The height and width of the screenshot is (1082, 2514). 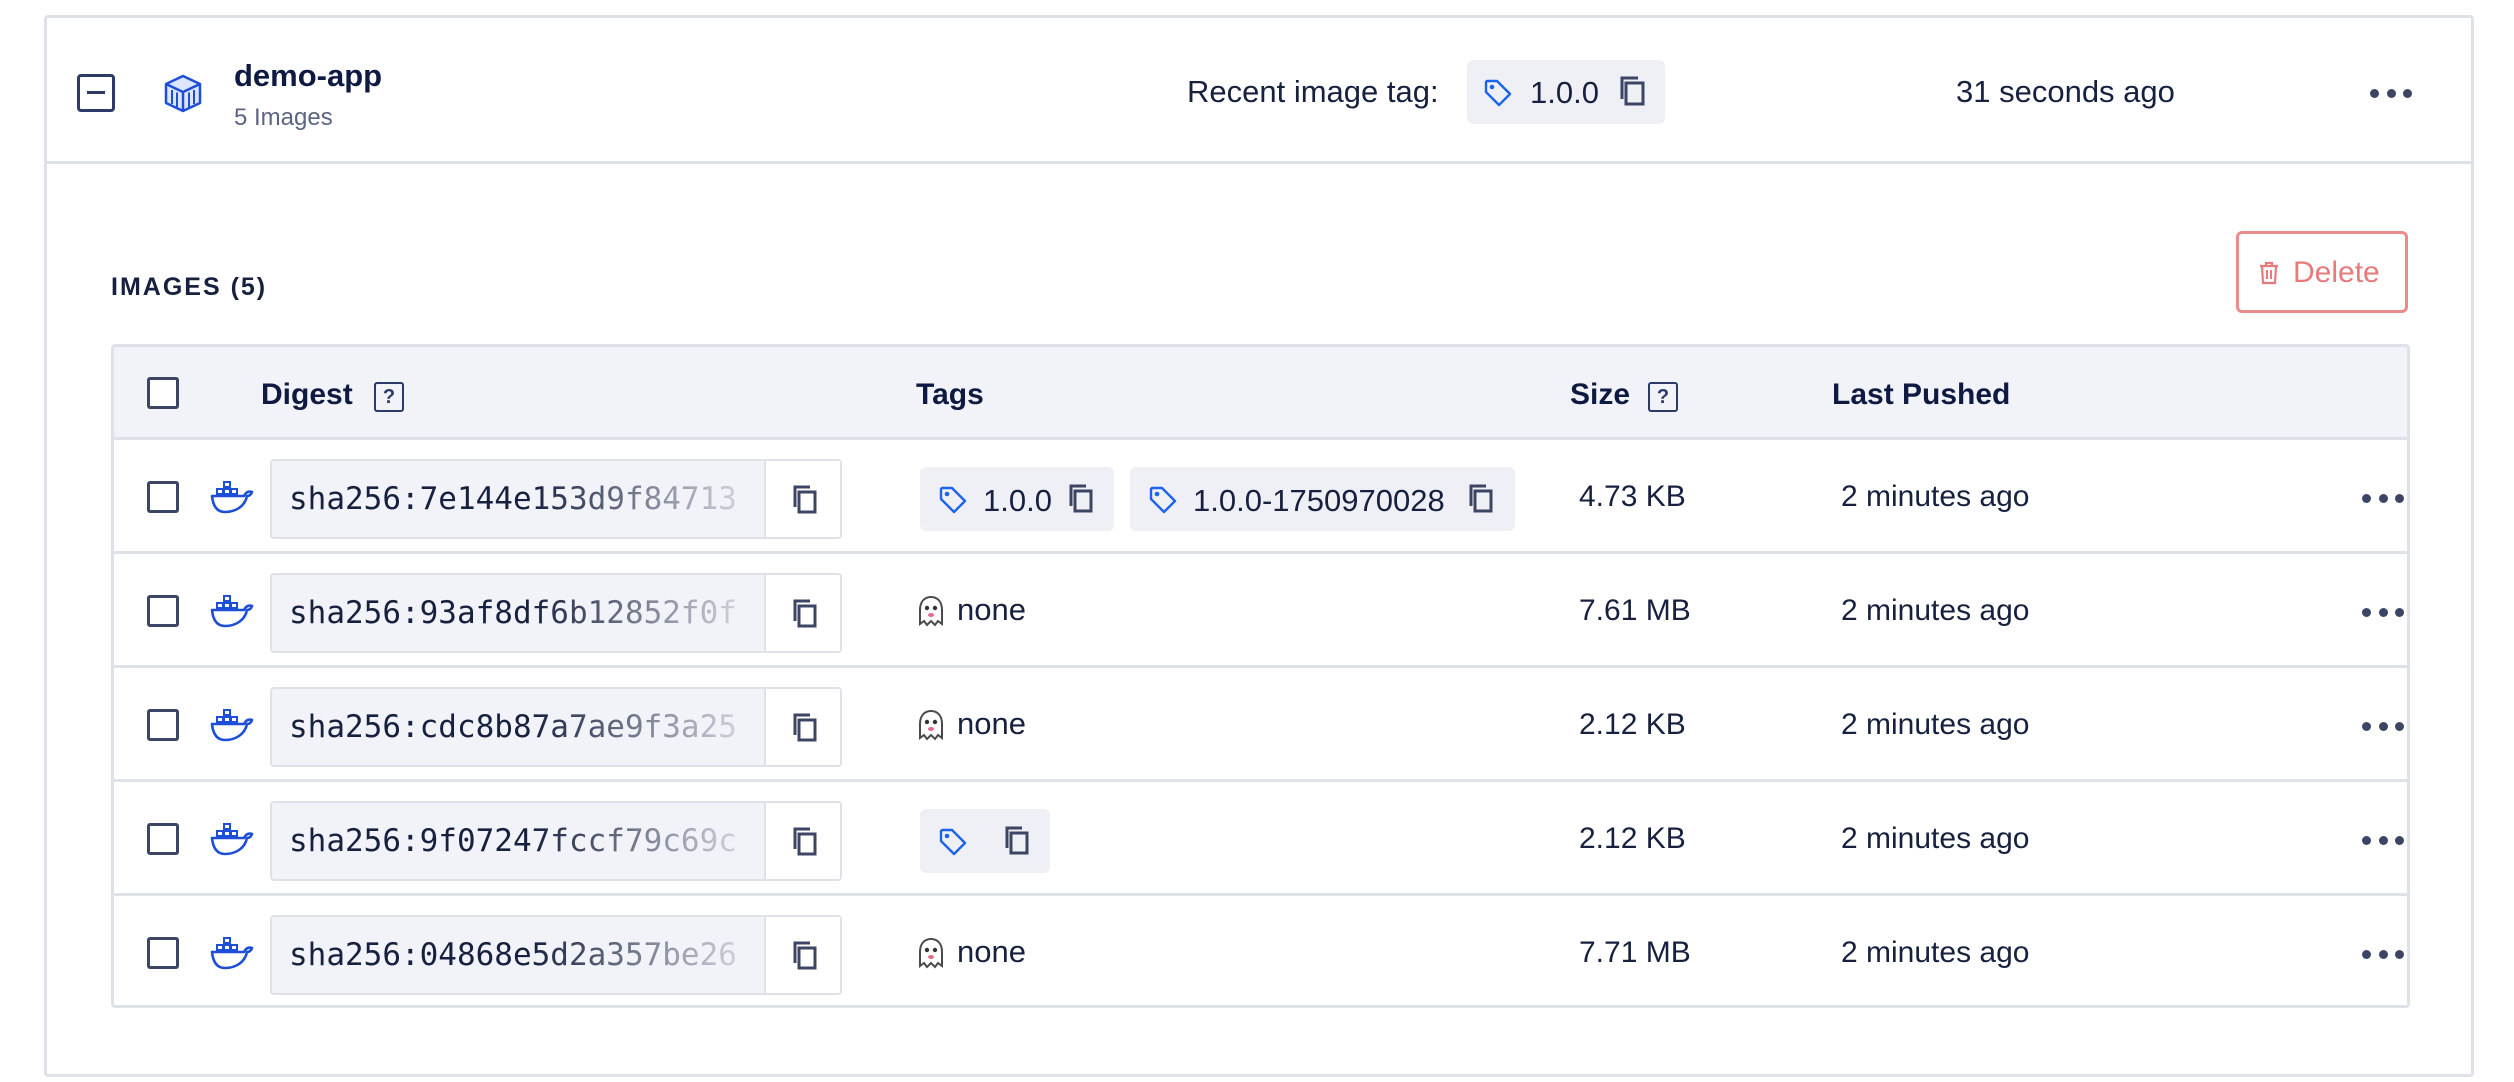 I want to click on digest-field: sha256:04868e5d2a357be26, so click(x=556, y=955).